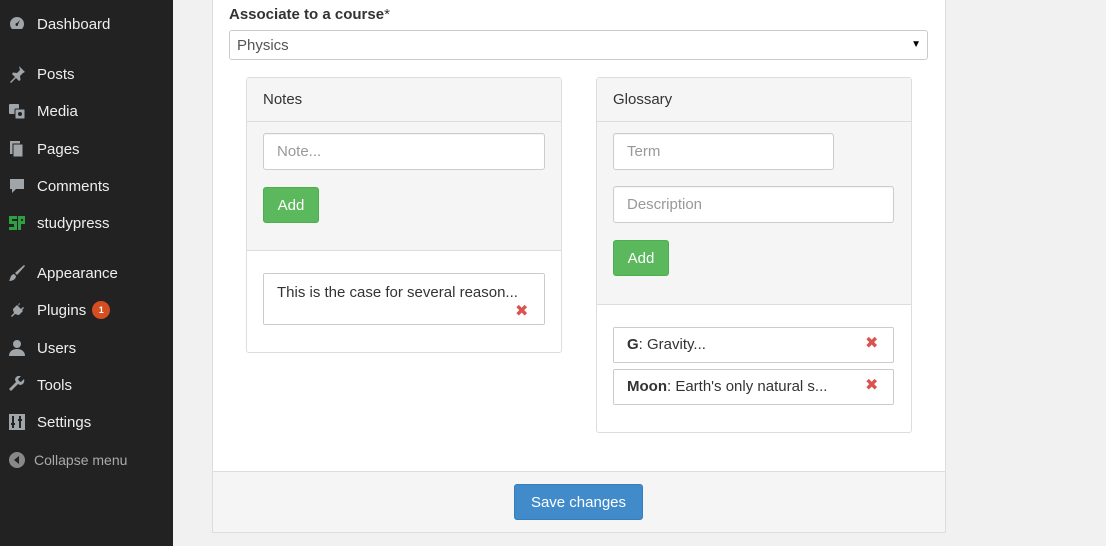 Image resolution: width=1106 pixels, height=546 pixels. Describe the element at coordinates (77, 273) in the screenshot. I see `sidebar-item-label: Appearance` at that location.